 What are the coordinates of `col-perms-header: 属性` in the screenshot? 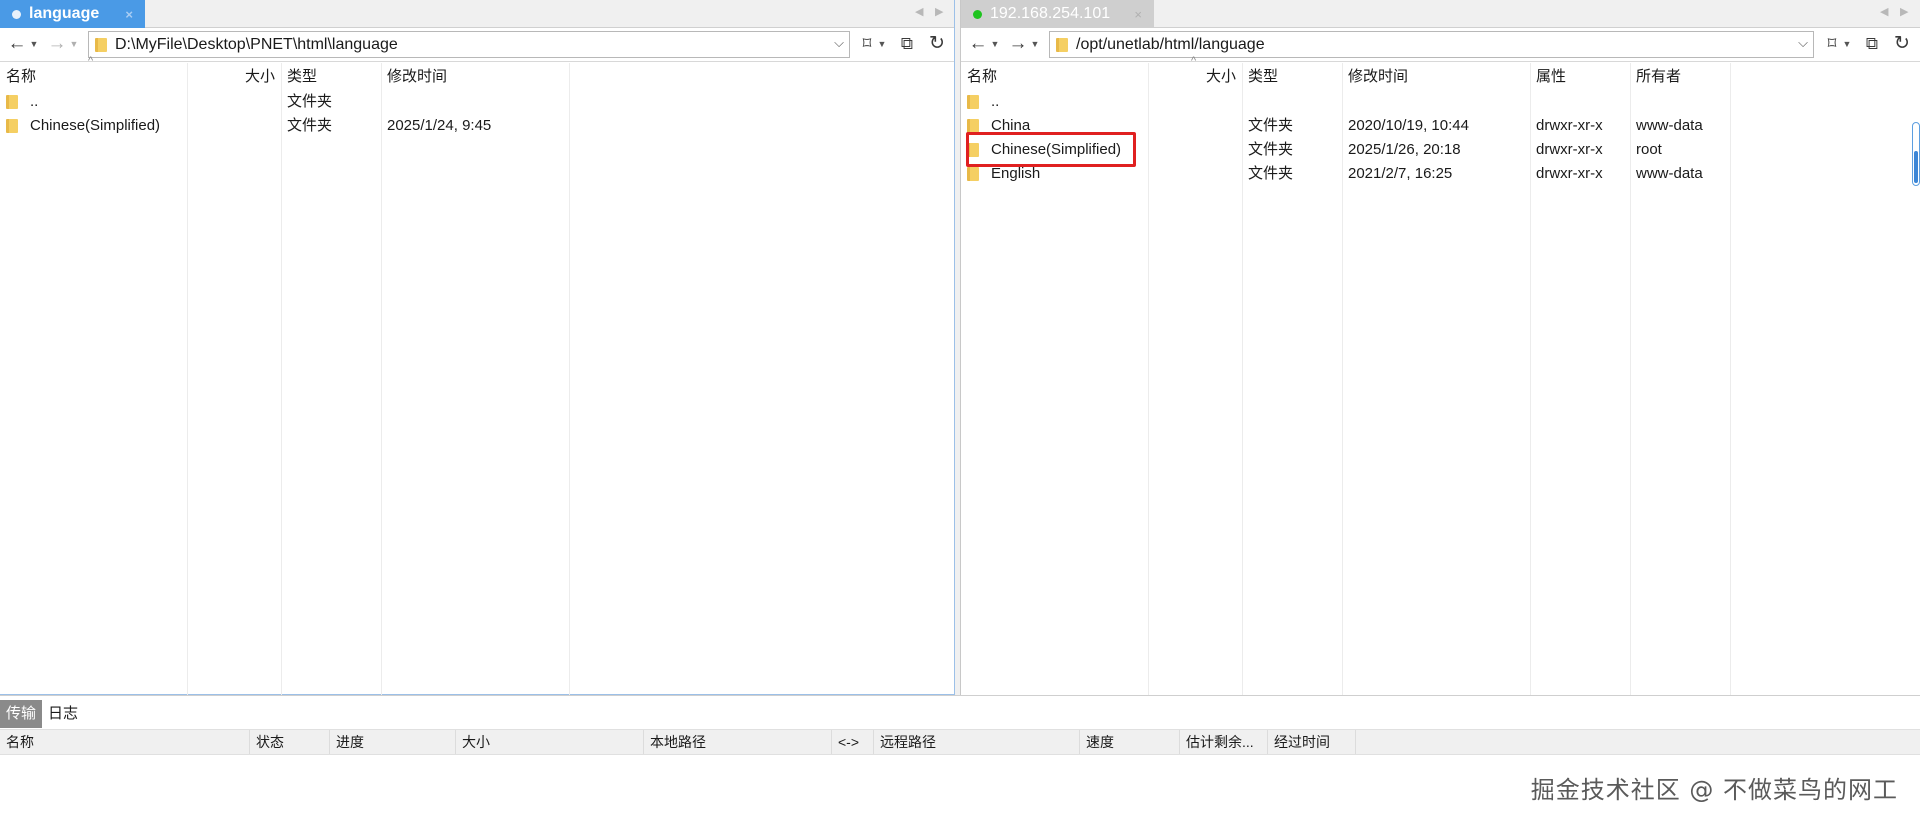 It's located at (1580, 77).